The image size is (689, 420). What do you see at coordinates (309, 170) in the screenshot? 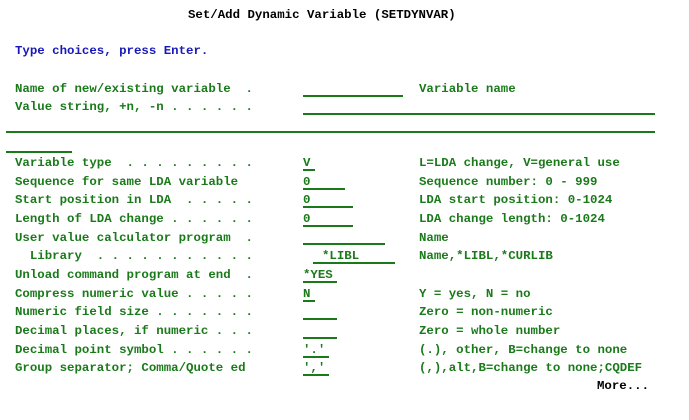
I see `variable-type-underline` at bounding box center [309, 170].